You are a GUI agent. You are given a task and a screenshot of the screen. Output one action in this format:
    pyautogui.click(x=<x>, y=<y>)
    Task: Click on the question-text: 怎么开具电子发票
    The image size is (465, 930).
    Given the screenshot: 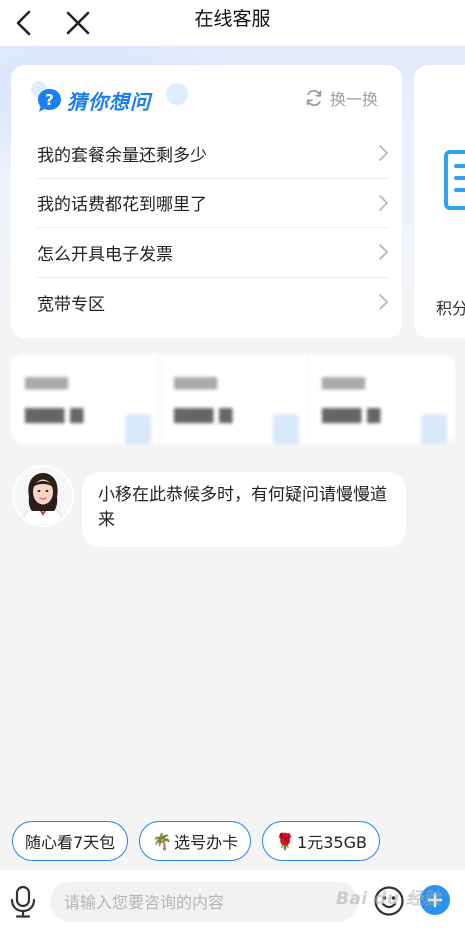 What is the action you would take?
    pyautogui.click(x=105, y=254)
    